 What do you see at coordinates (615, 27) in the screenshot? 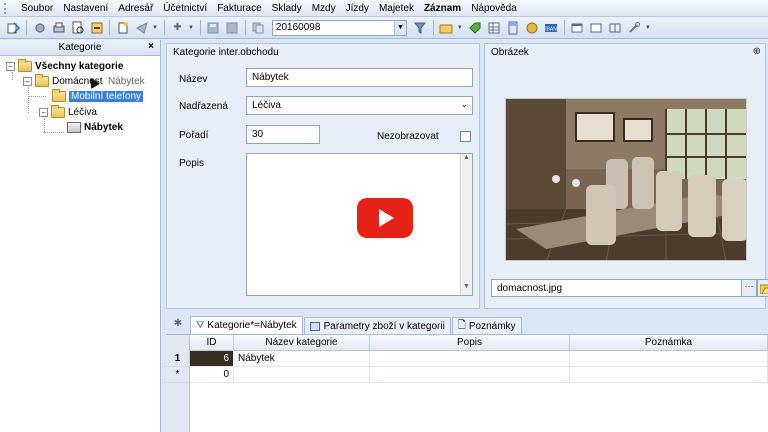
I see `layout-icon` at bounding box center [615, 27].